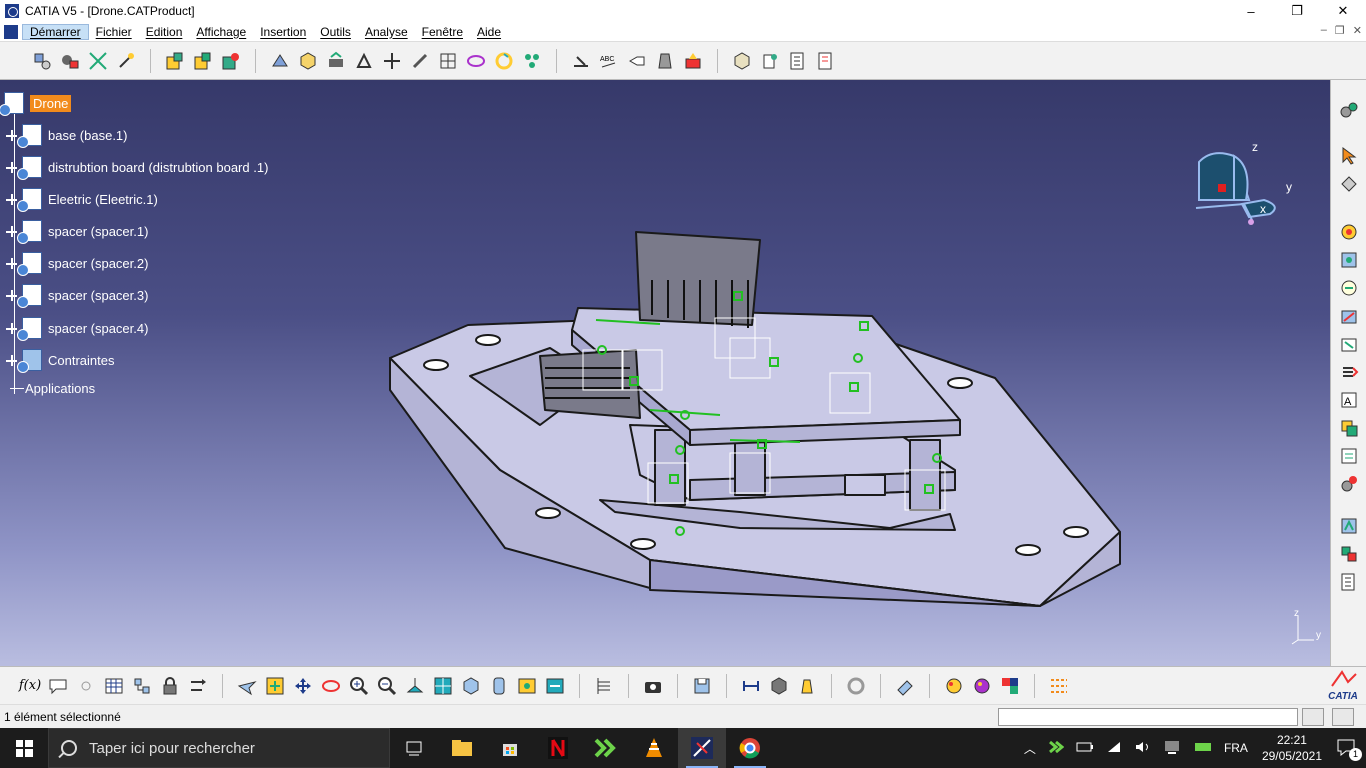 This screenshot has width=1366, height=768. Describe the element at coordinates (1324, 30) in the screenshot. I see `doc-minimize-icon: –` at that location.